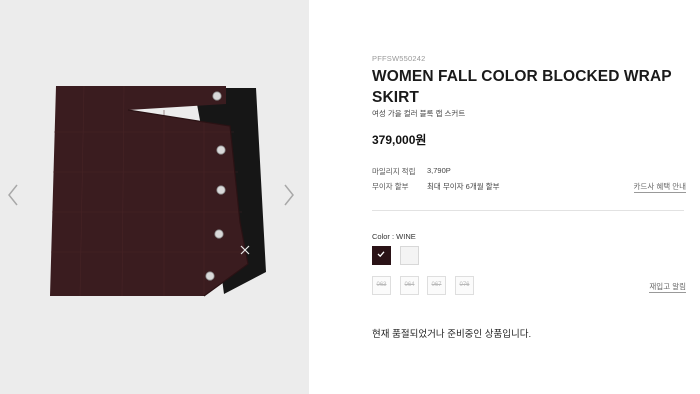  Describe the element at coordinates (394, 171) in the screenshot. I see `mileage-label: 마일리지 적립` at that location.